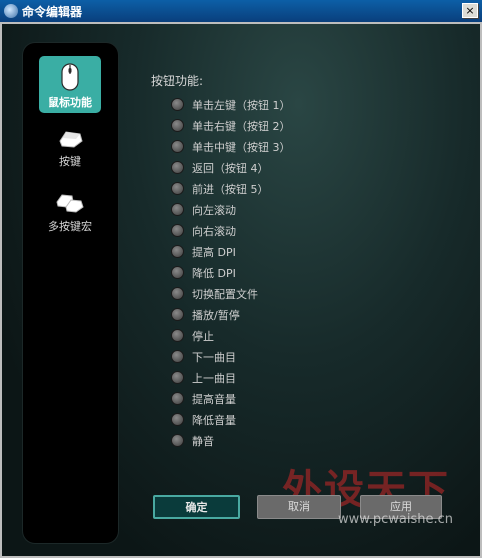 Image resolution: width=482 pixels, height=558 pixels. Describe the element at coordinates (70, 149) in the screenshot. I see `sidebar-item-keys: 按键` at that location.